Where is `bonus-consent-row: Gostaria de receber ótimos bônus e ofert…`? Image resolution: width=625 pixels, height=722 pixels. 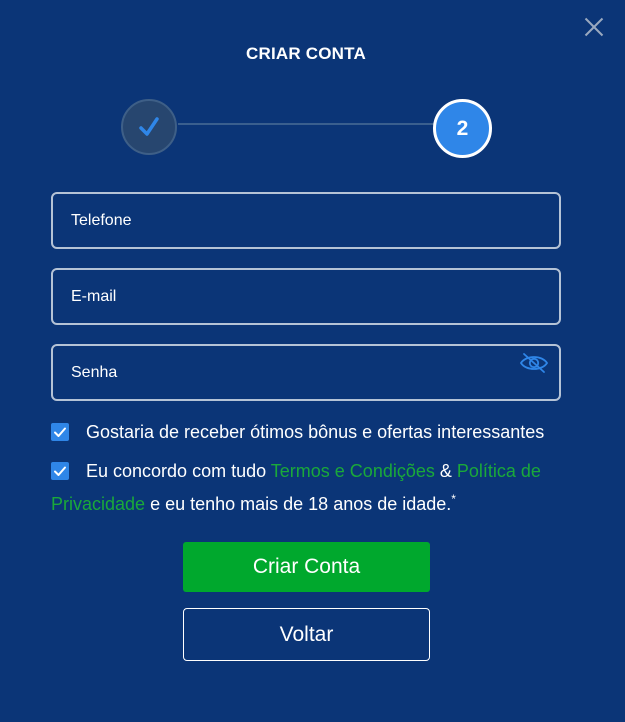
bonus-consent-row: Gostaria de receber ótimos bônus e ofert… is located at coordinates (311, 432).